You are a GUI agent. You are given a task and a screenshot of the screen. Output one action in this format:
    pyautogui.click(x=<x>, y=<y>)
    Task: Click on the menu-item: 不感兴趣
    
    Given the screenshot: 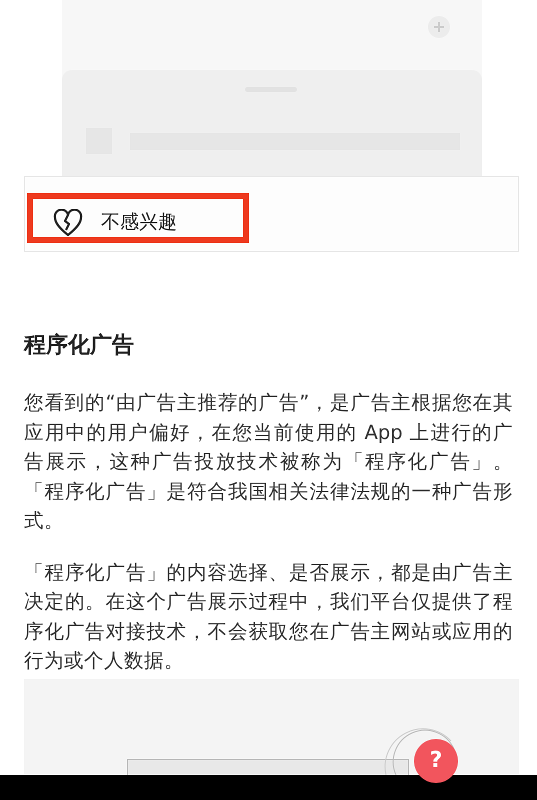 What is the action you would take?
    pyautogui.click(x=138, y=218)
    